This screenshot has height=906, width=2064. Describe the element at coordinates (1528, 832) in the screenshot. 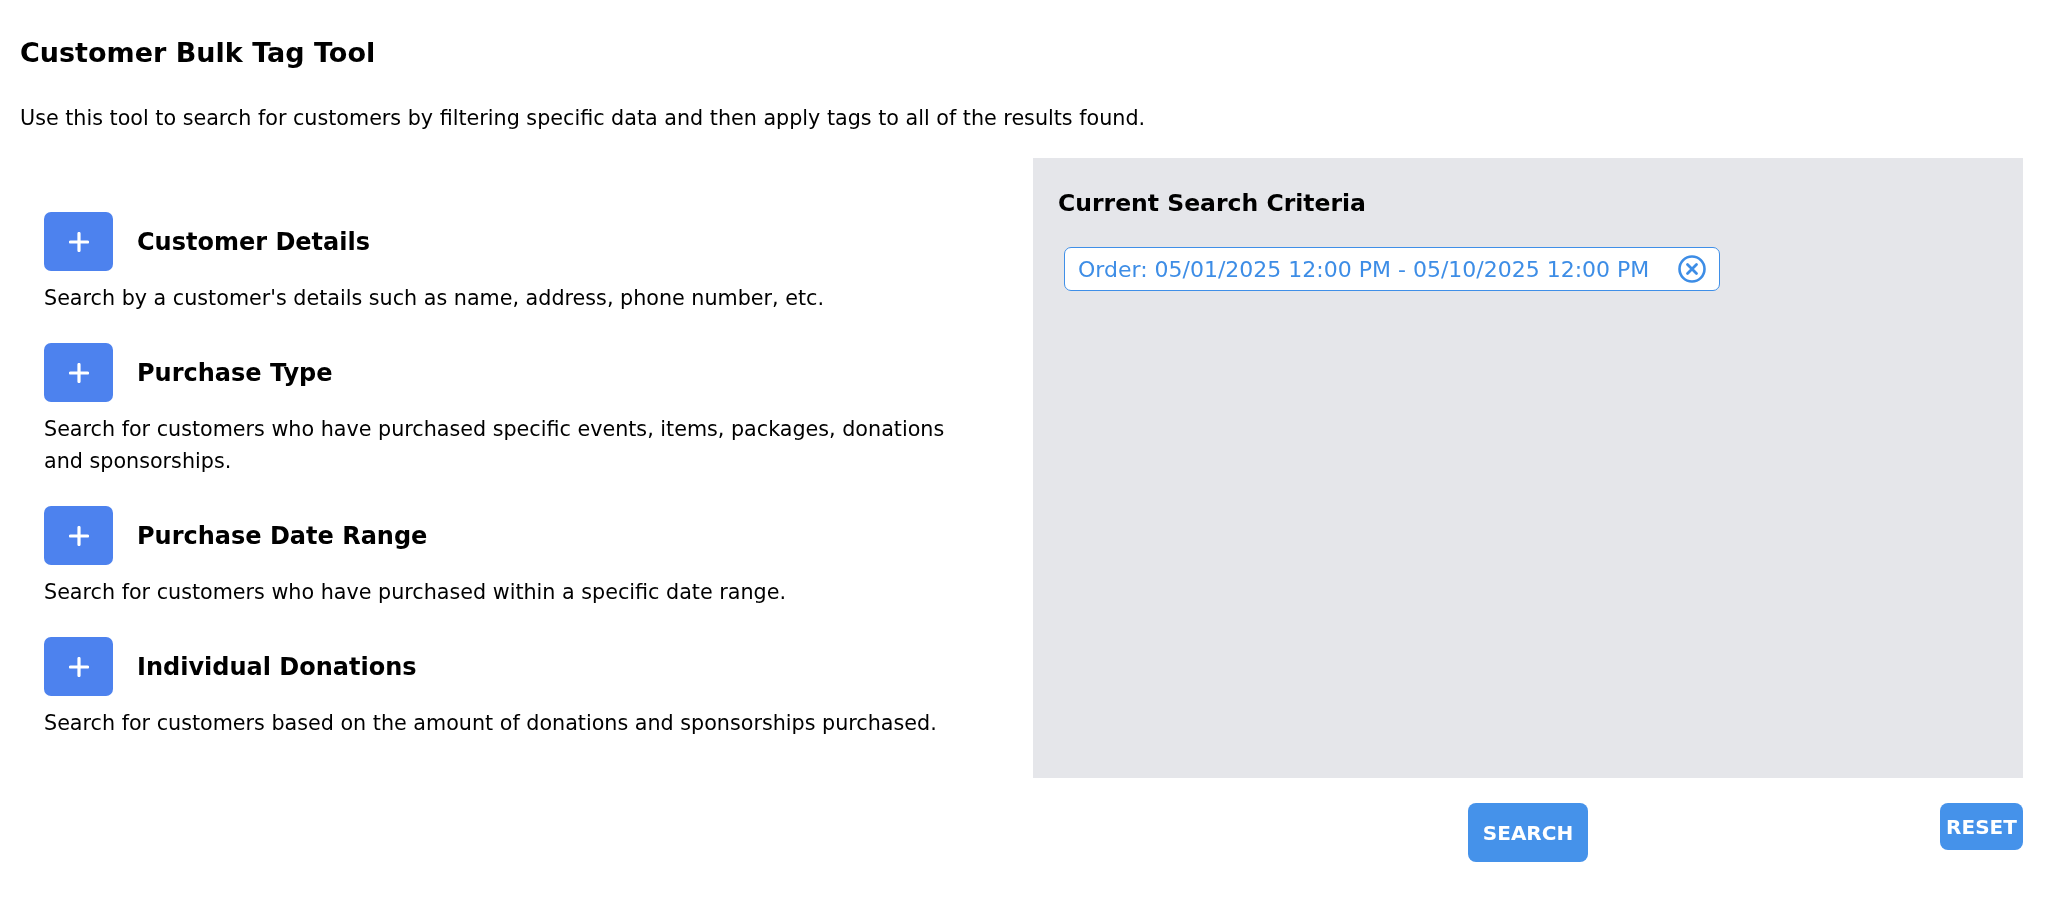

I see `search-button: SEARCH` at that location.